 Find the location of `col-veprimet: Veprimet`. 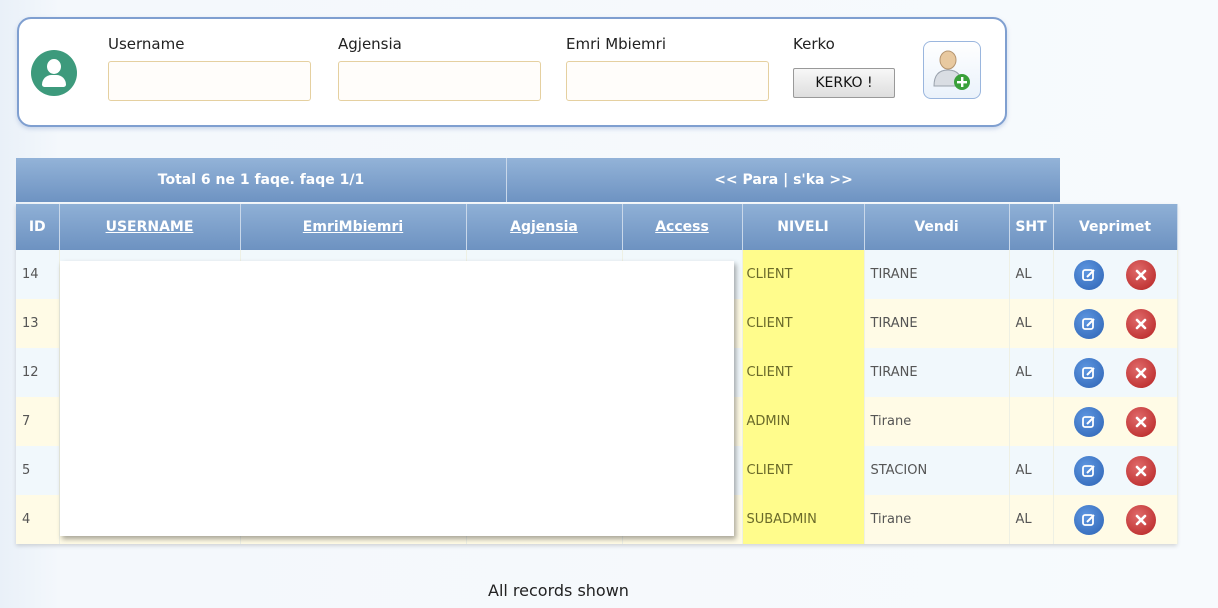

col-veprimet: Veprimet is located at coordinates (1115, 227).